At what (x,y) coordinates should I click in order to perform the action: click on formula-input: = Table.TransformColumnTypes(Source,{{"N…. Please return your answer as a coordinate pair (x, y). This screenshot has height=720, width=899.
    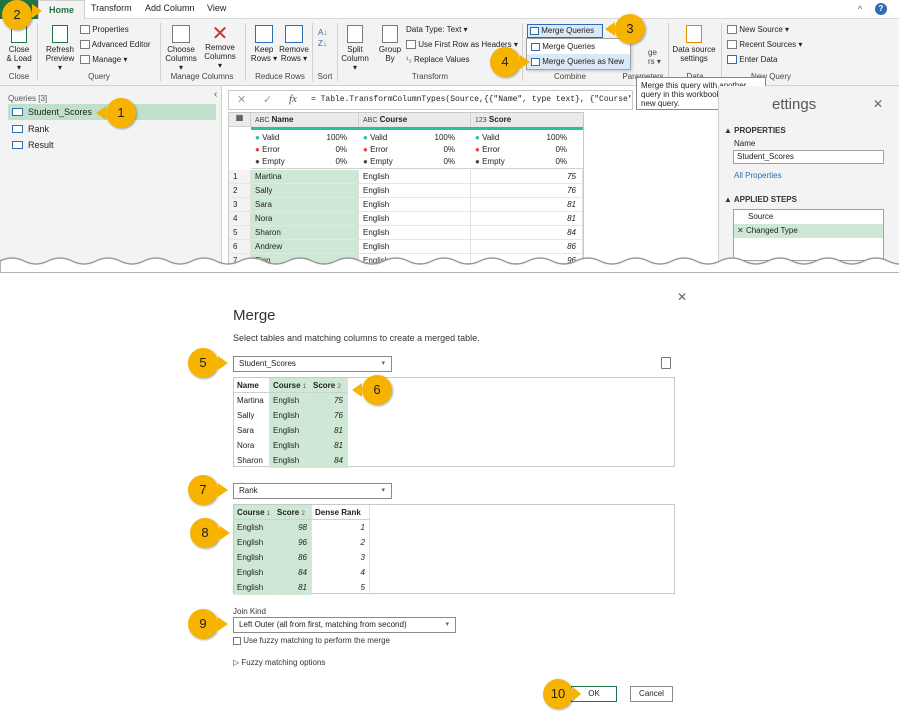
    Looking at the image, I should click on (471, 99).